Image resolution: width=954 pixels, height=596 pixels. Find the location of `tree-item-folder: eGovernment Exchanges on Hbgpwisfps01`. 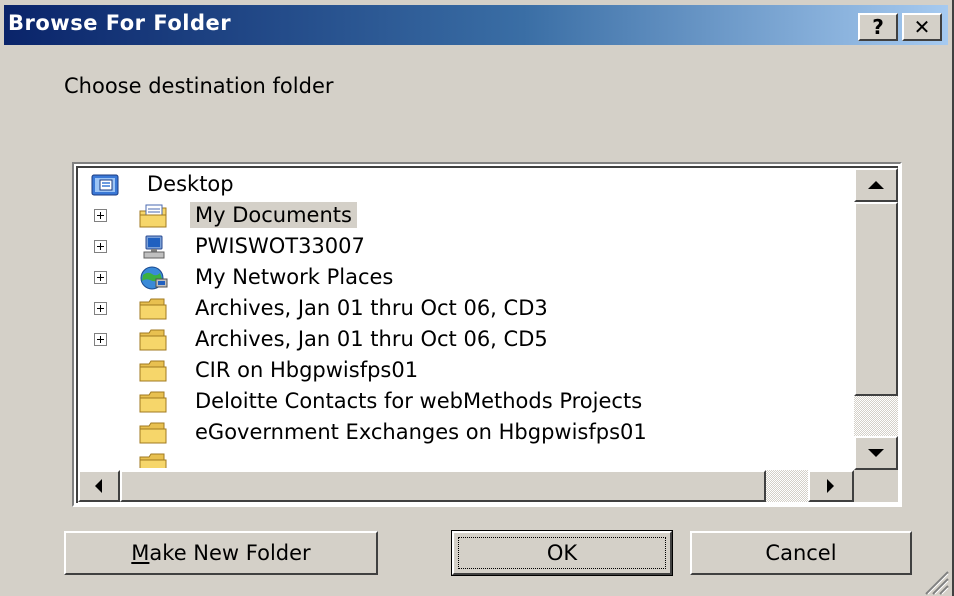

tree-item-folder: eGovernment Exchanges on Hbgpwisfps01 is located at coordinates (464, 433).